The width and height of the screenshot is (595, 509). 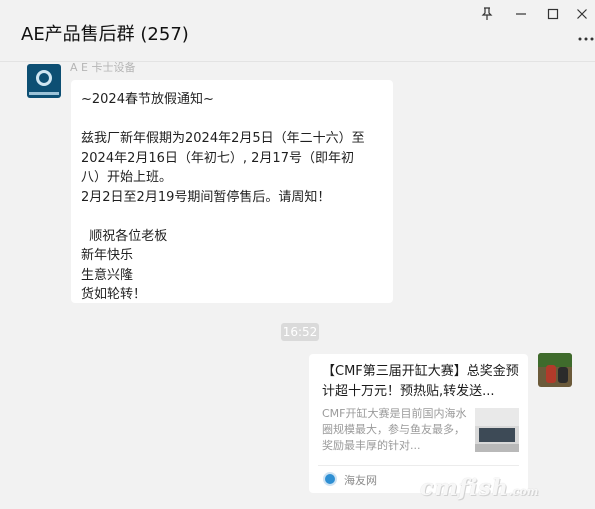 What do you see at coordinates (114, 294) in the screenshot?
I see `message-line: 货如轮转！` at bounding box center [114, 294].